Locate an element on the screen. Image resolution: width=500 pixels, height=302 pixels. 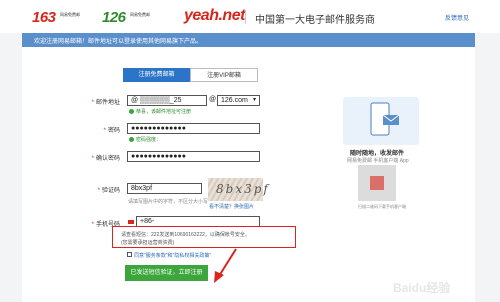
logo-163: 163 网易免费邮 is located at coordinates (56, 18).